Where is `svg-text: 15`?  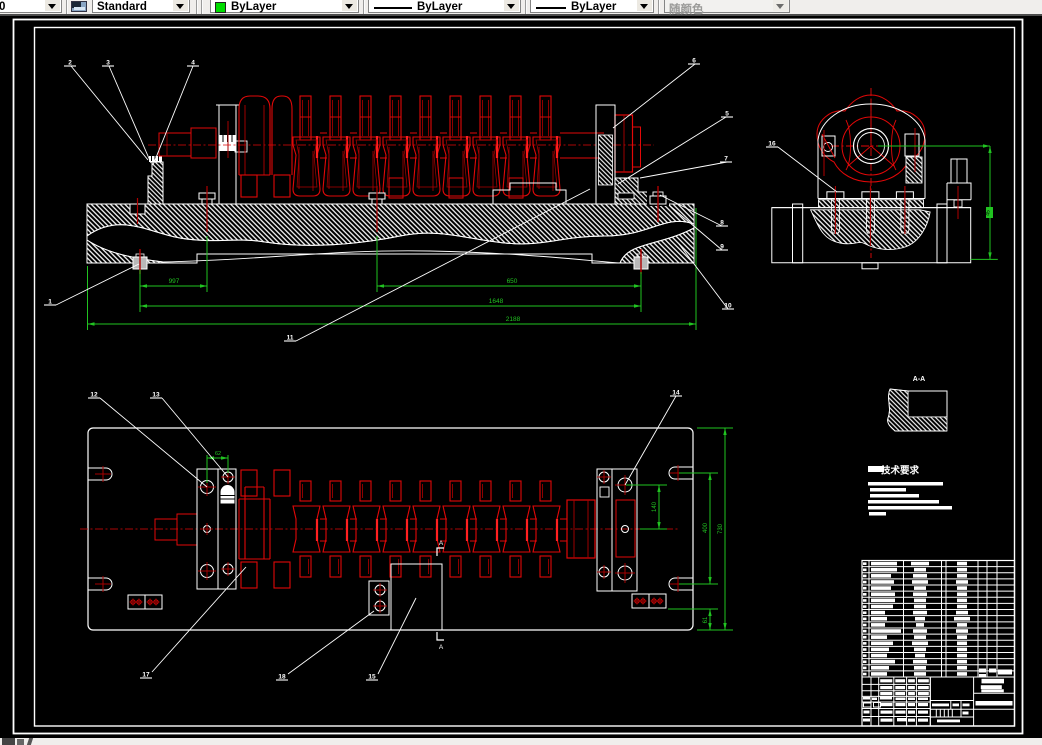 svg-text: 15 is located at coordinates (372, 677).